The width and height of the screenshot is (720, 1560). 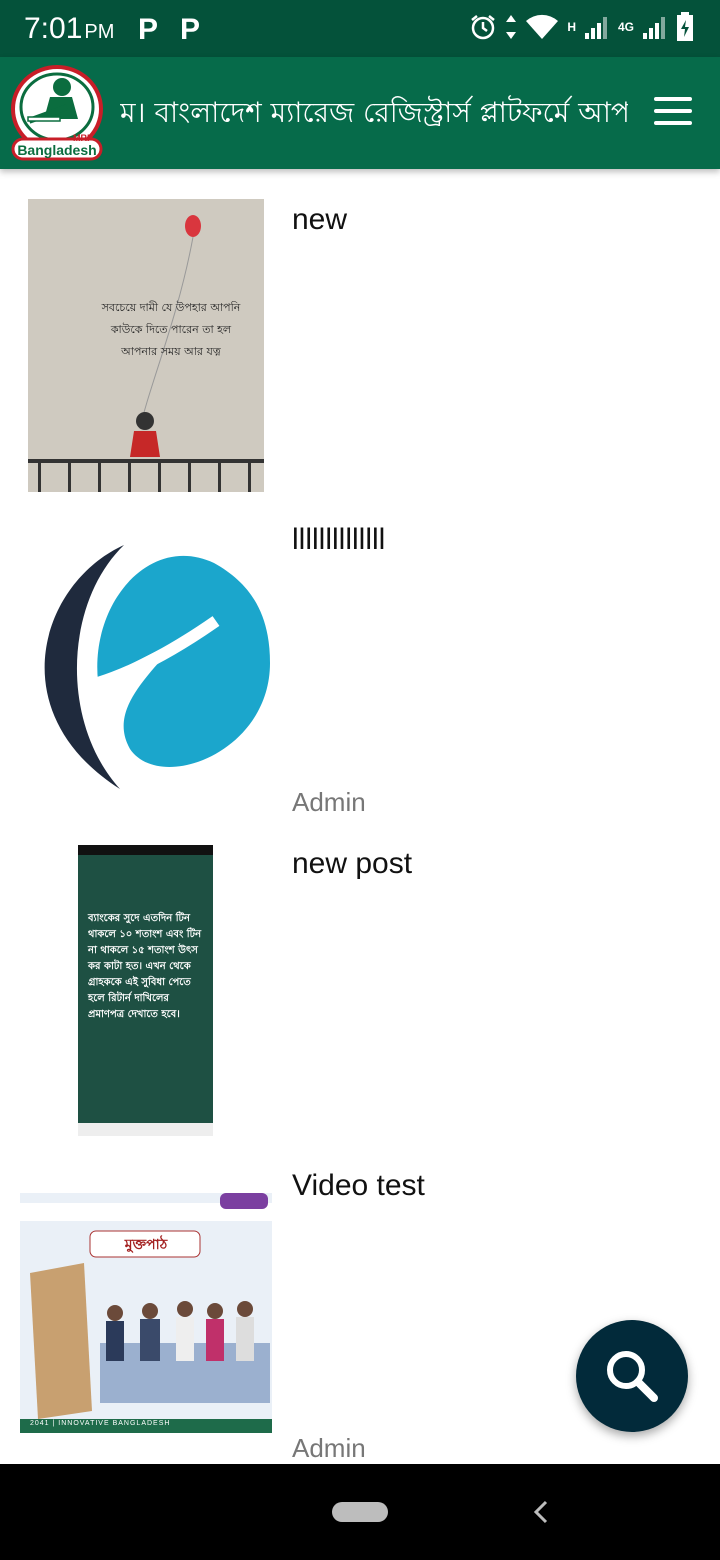 I want to click on e-logo-image, so click(x=157, y=667).